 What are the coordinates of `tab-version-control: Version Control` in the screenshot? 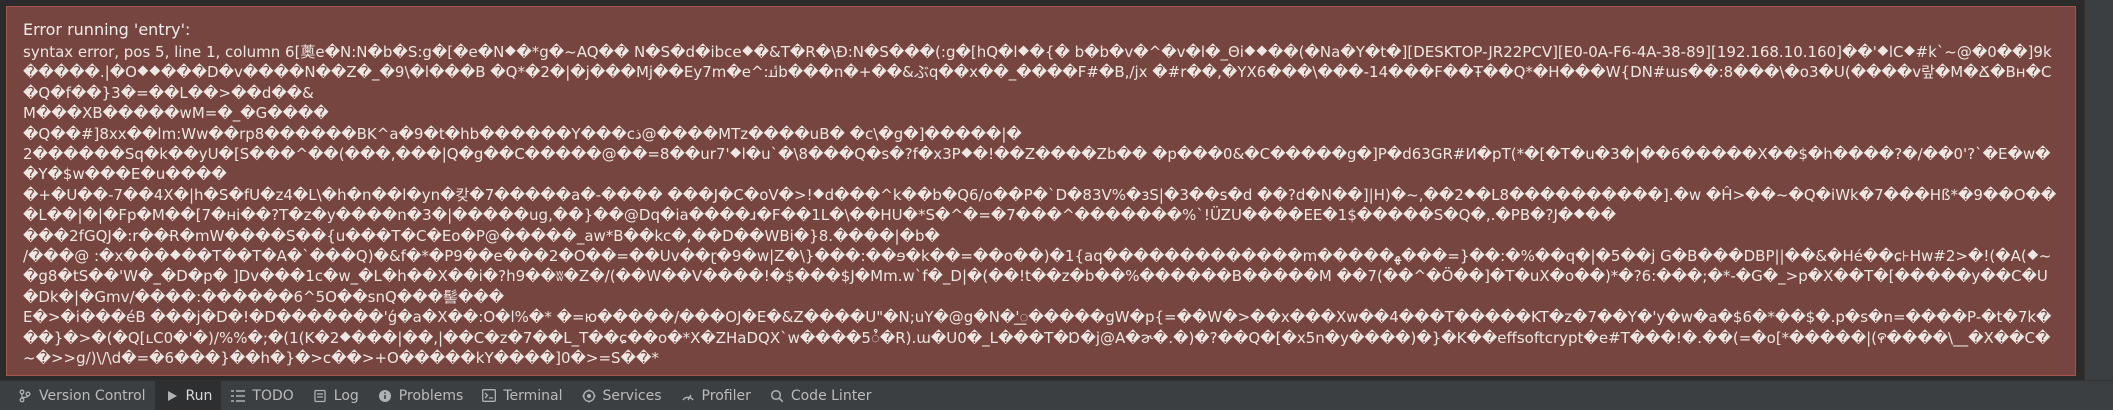 It's located at (81, 395).